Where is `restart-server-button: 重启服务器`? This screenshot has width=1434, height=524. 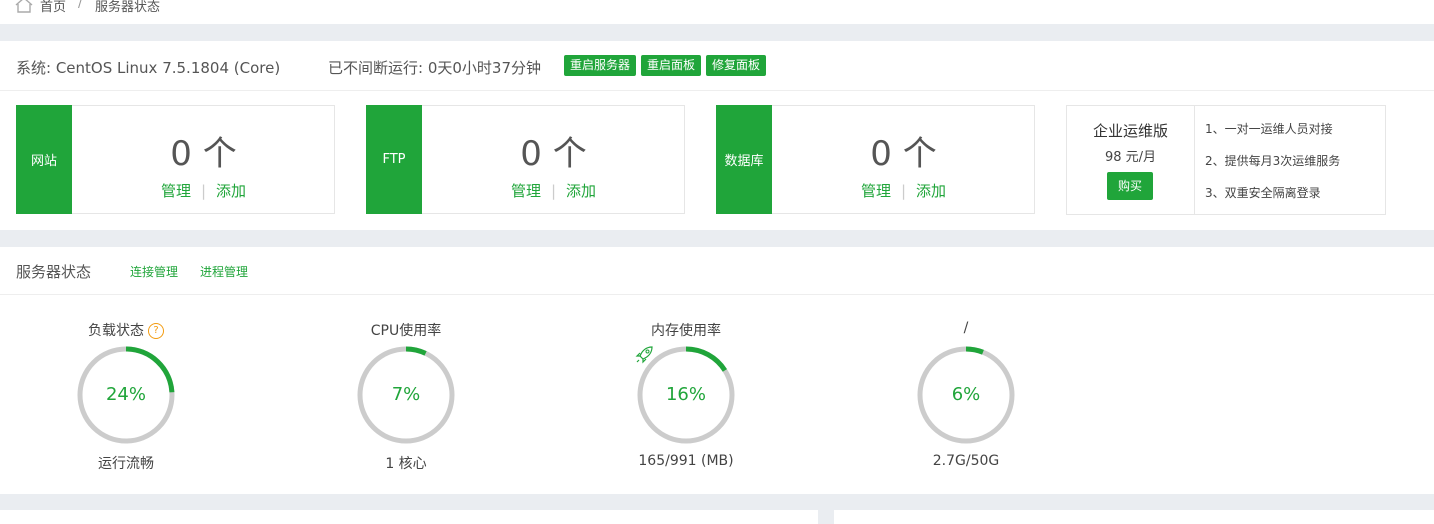
restart-server-button: 重启服务器 is located at coordinates (600, 65).